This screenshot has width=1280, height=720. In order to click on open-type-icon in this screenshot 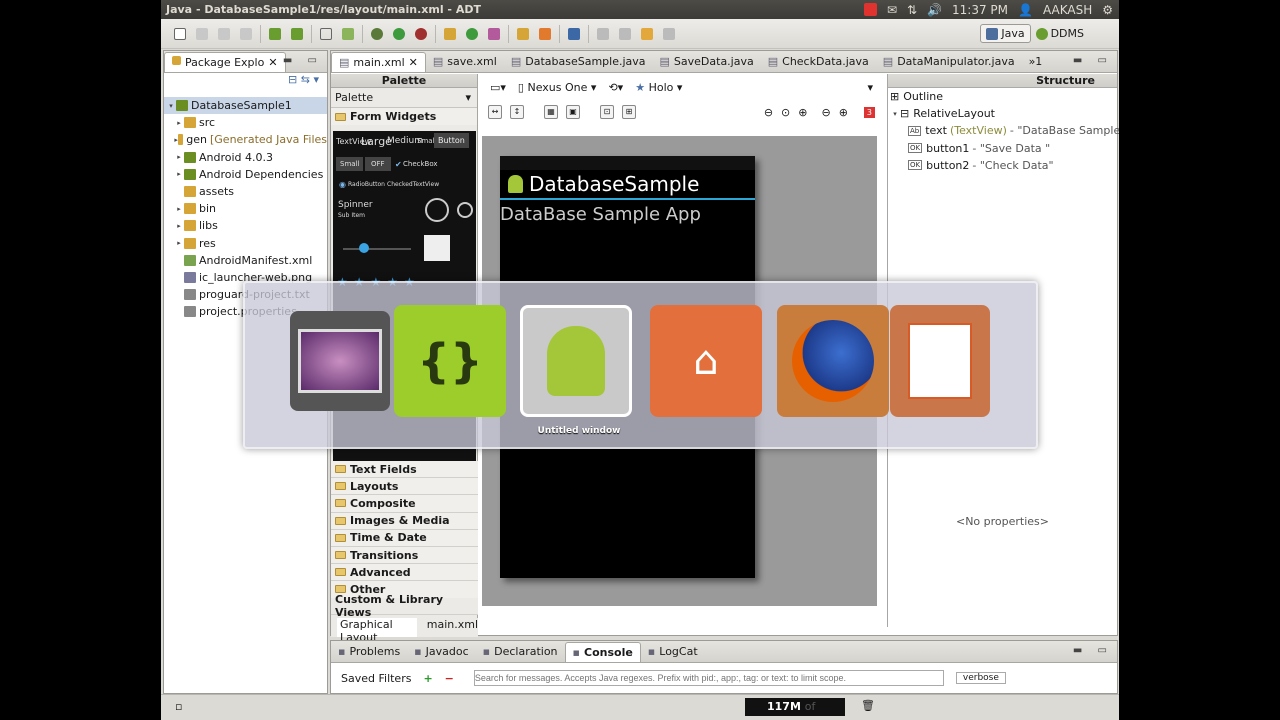, I will do `click(523, 33)`.